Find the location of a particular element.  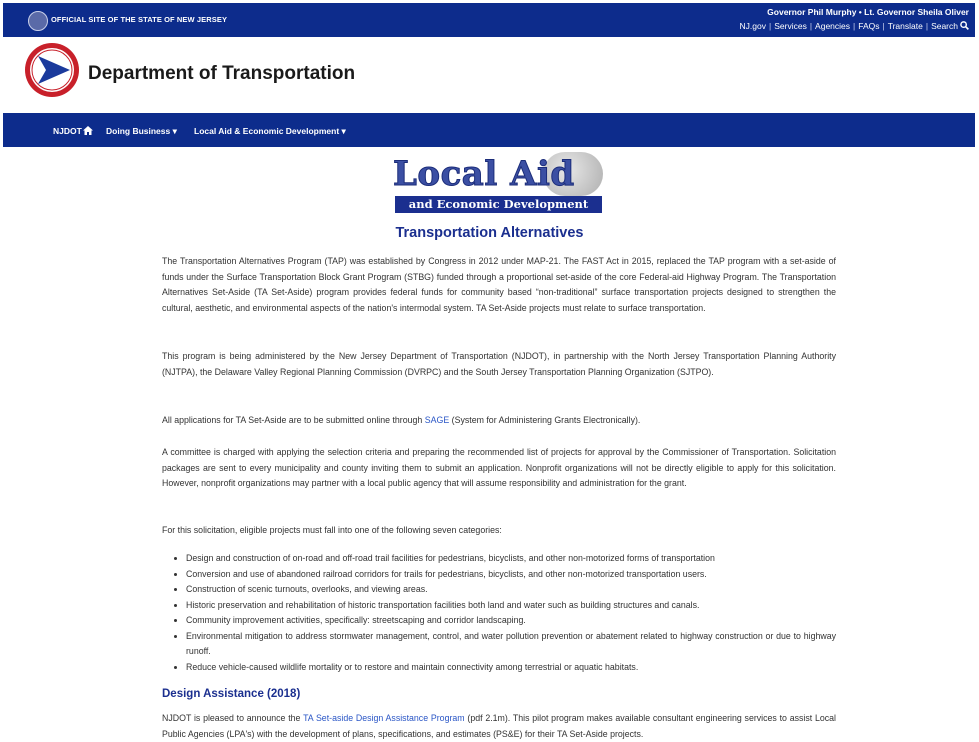

local-aid-banner: Local Aid and Economic Development is located at coordinates (499, 184).